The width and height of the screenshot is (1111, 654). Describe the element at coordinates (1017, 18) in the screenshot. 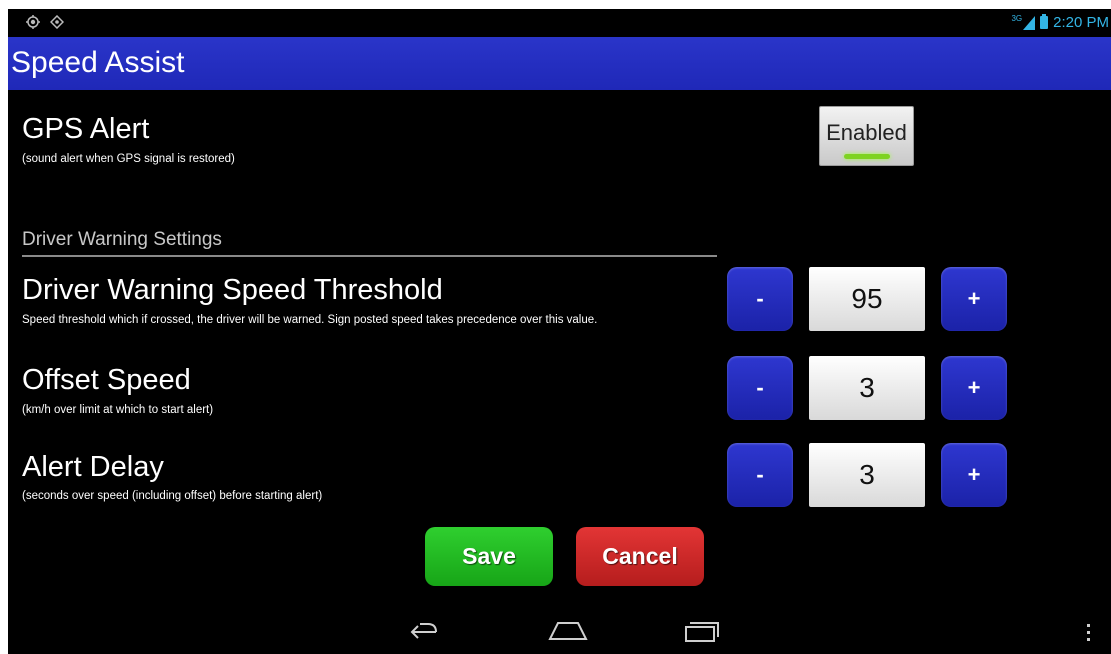

I see `network-type-label: 3G` at that location.